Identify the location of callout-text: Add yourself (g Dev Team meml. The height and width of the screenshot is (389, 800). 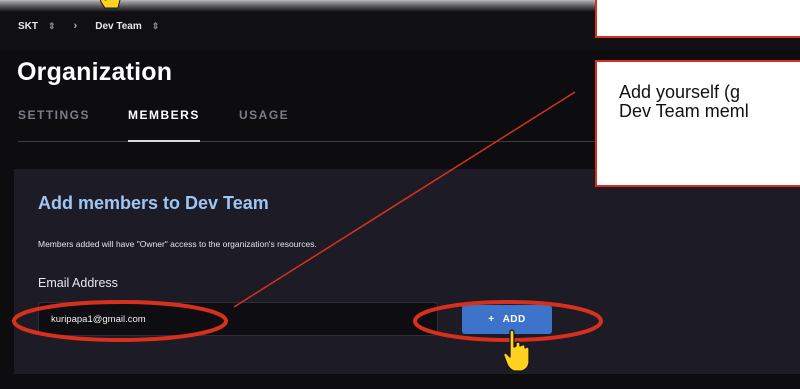
(684, 101).